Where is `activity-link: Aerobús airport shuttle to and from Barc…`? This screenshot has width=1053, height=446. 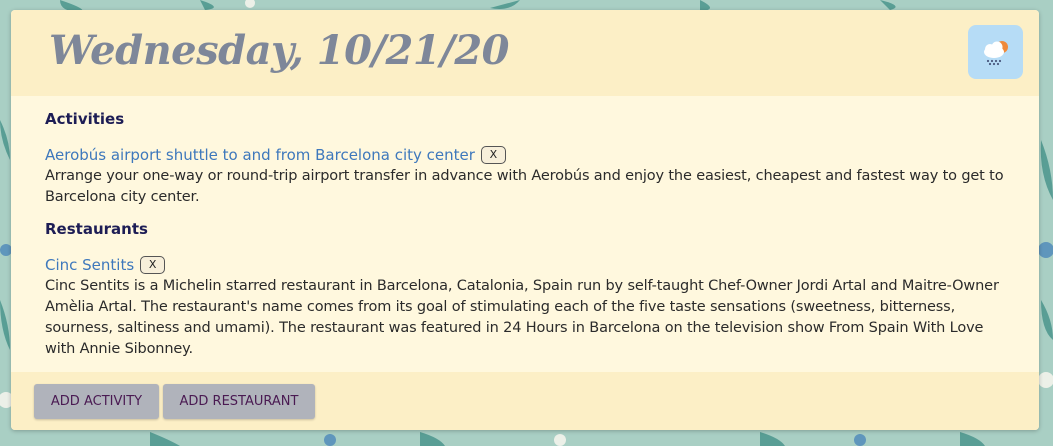 activity-link: Aerobús airport shuttle to and from Barc… is located at coordinates (260, 155).